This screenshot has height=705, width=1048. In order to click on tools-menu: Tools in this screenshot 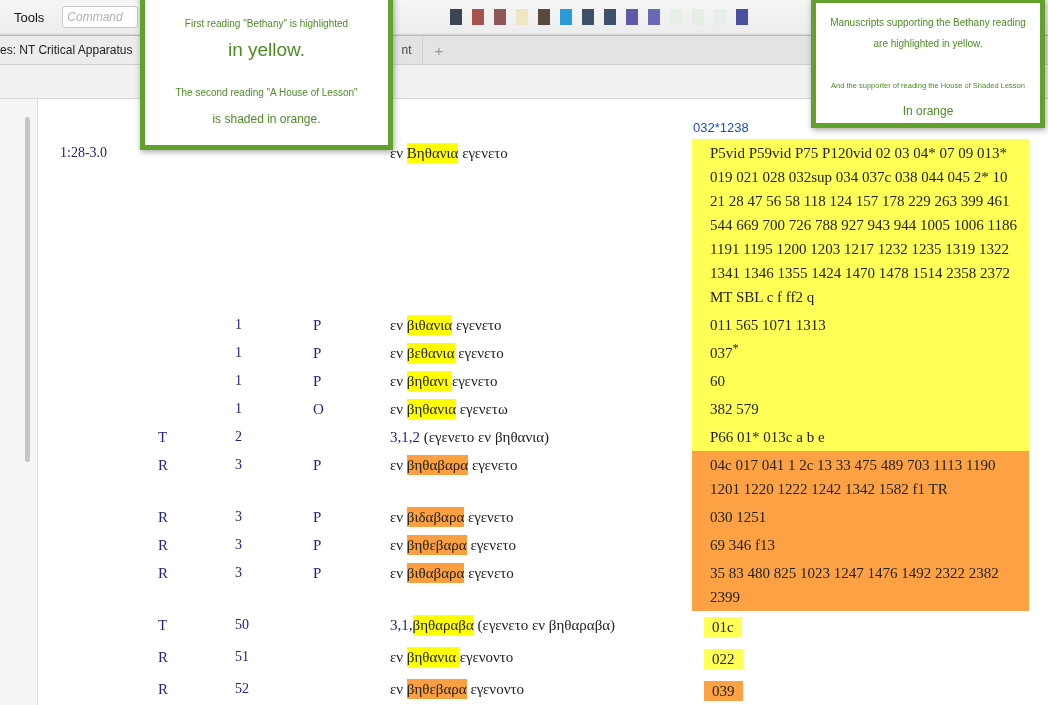, I will do `click(29, 17)`.